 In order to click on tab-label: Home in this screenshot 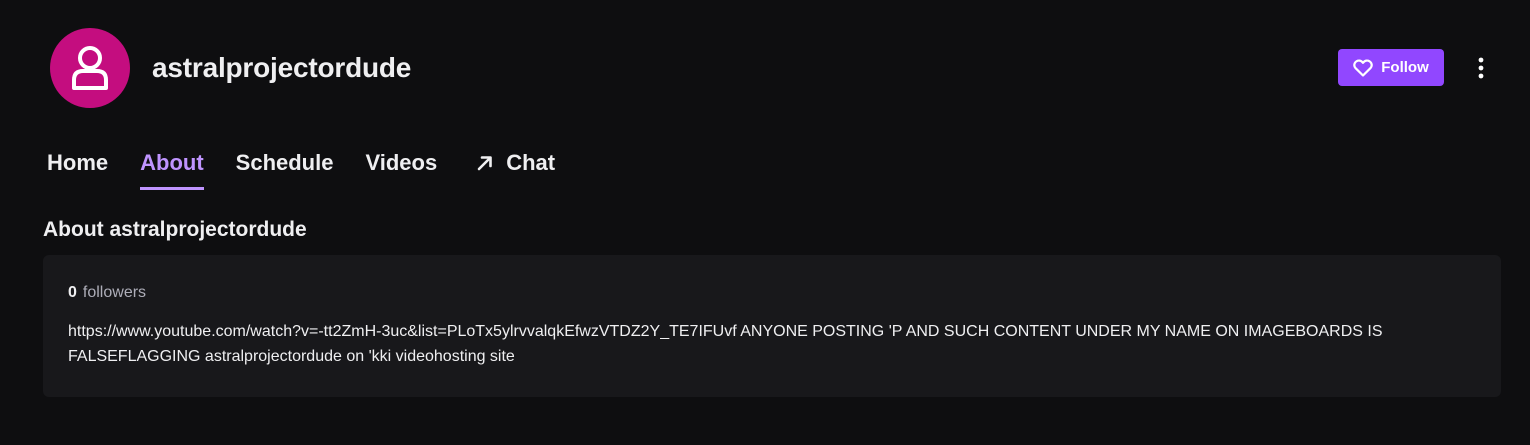, I will do `click(78, 162)`.